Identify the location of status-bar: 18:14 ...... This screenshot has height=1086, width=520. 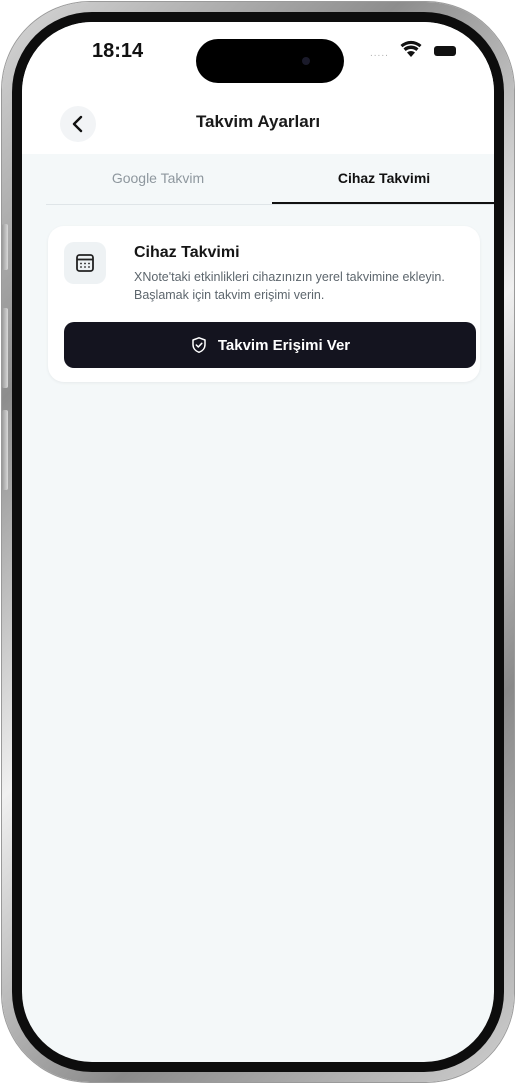
(258, 57).